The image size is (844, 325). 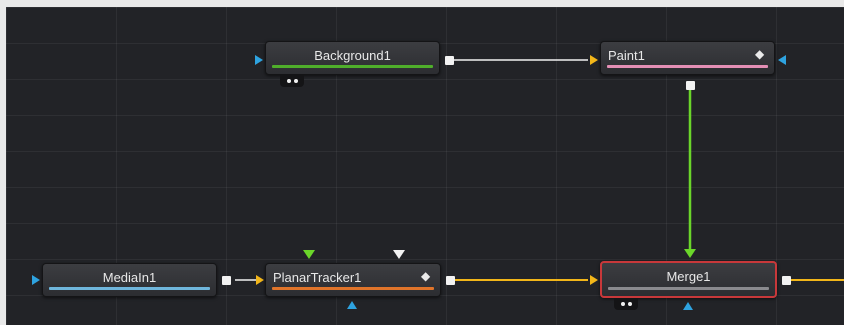 I want to click on planartracker-effect-mask-port, so click(x=309, y=254).